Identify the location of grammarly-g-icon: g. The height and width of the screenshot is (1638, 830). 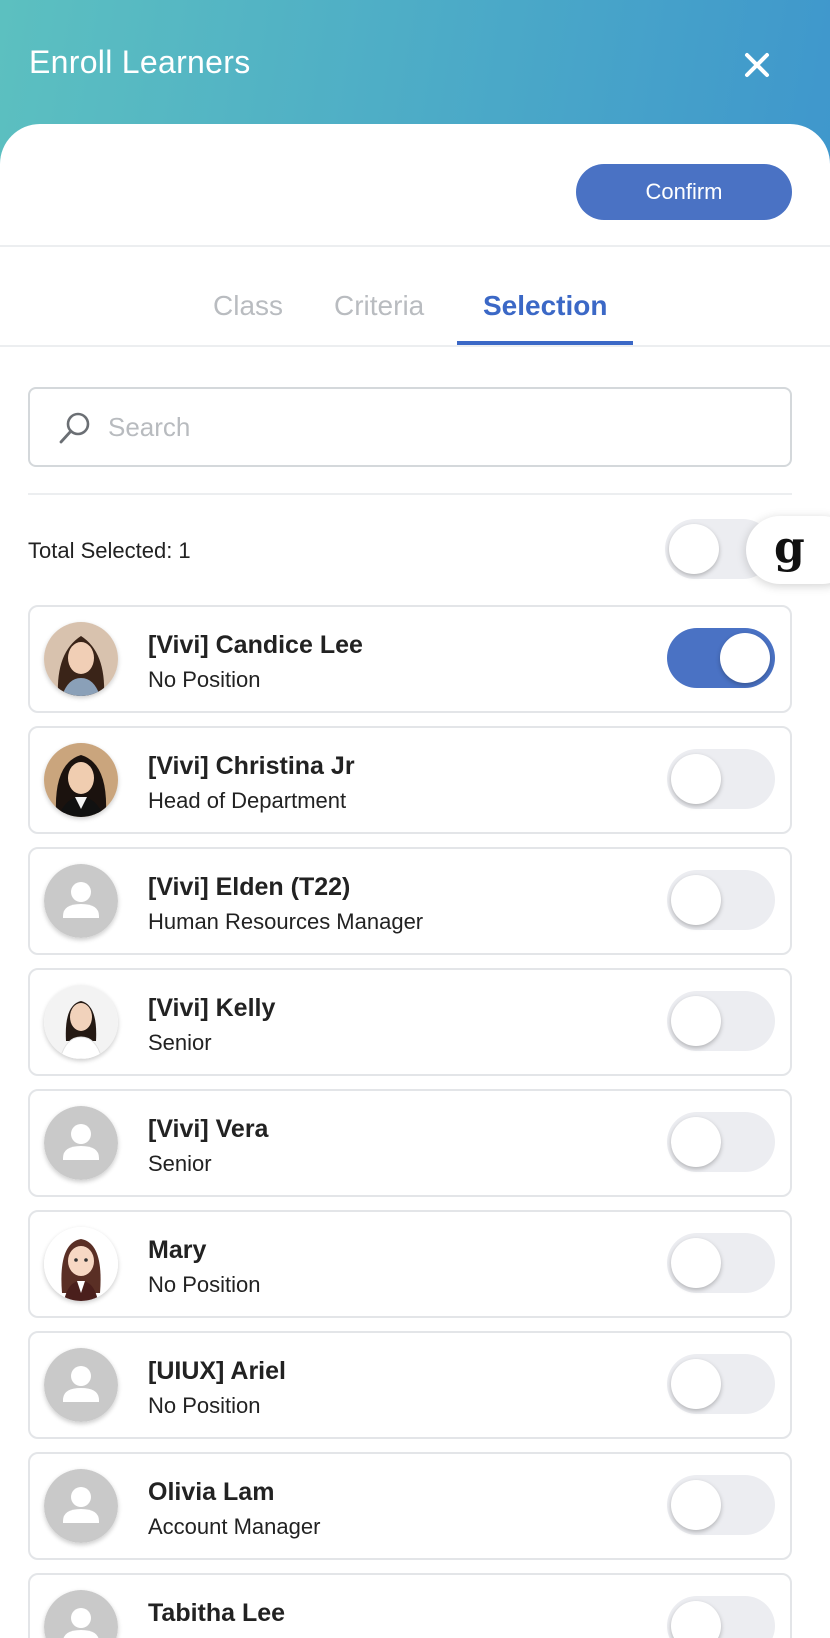
(789, 547).